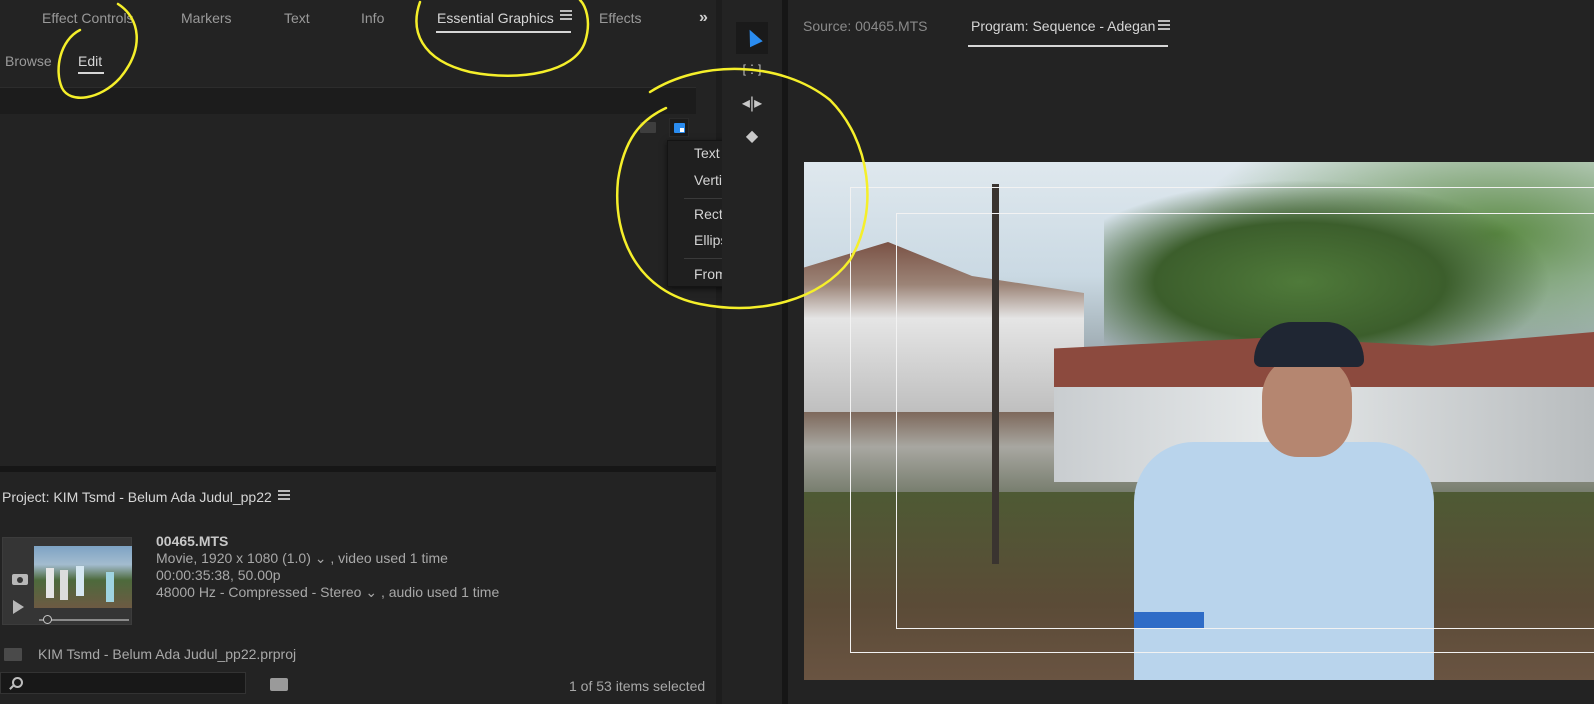 The height and width of the screenshot is (704, 1594). I want to click on folder-icon, so click(648, 127).